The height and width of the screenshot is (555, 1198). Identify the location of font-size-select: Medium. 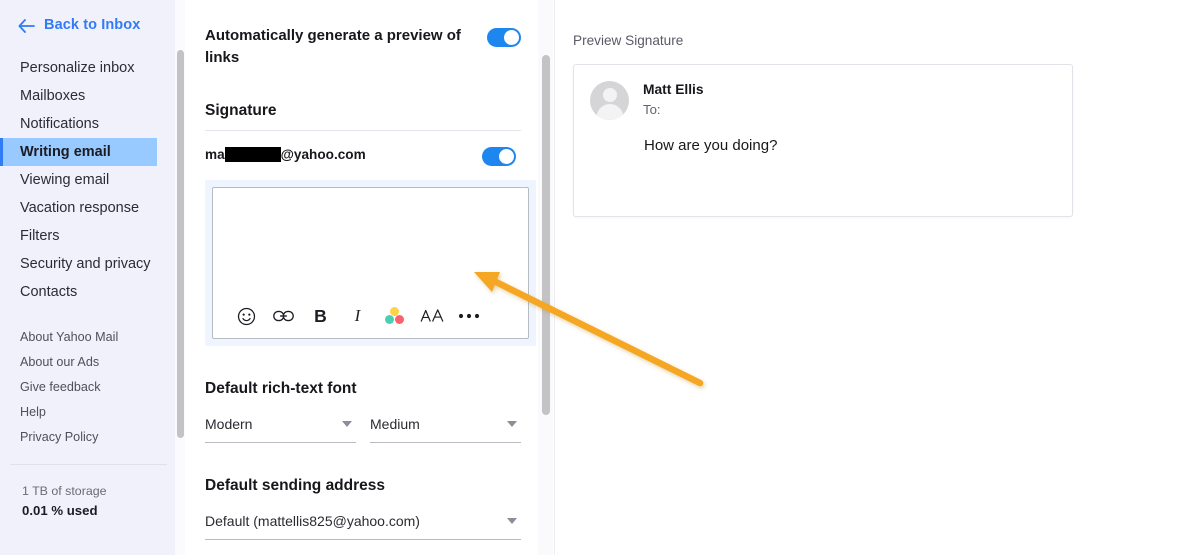
(445, 424).